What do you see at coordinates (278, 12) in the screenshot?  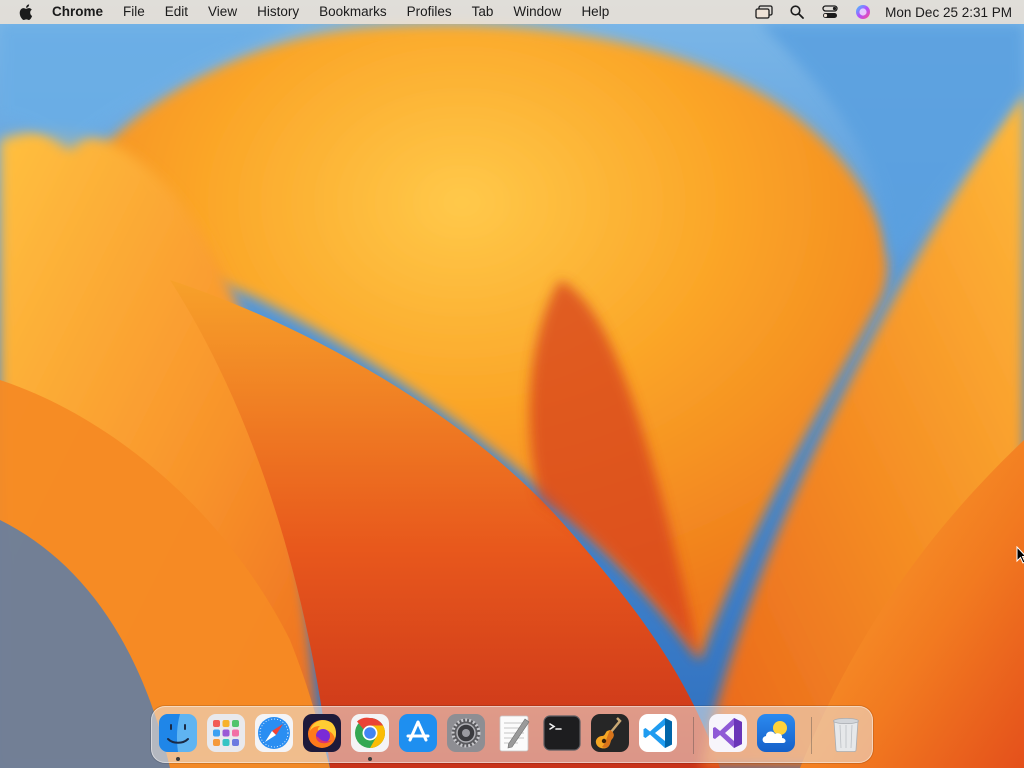 I see `menu-history: History` at bounding box center [278, 12].